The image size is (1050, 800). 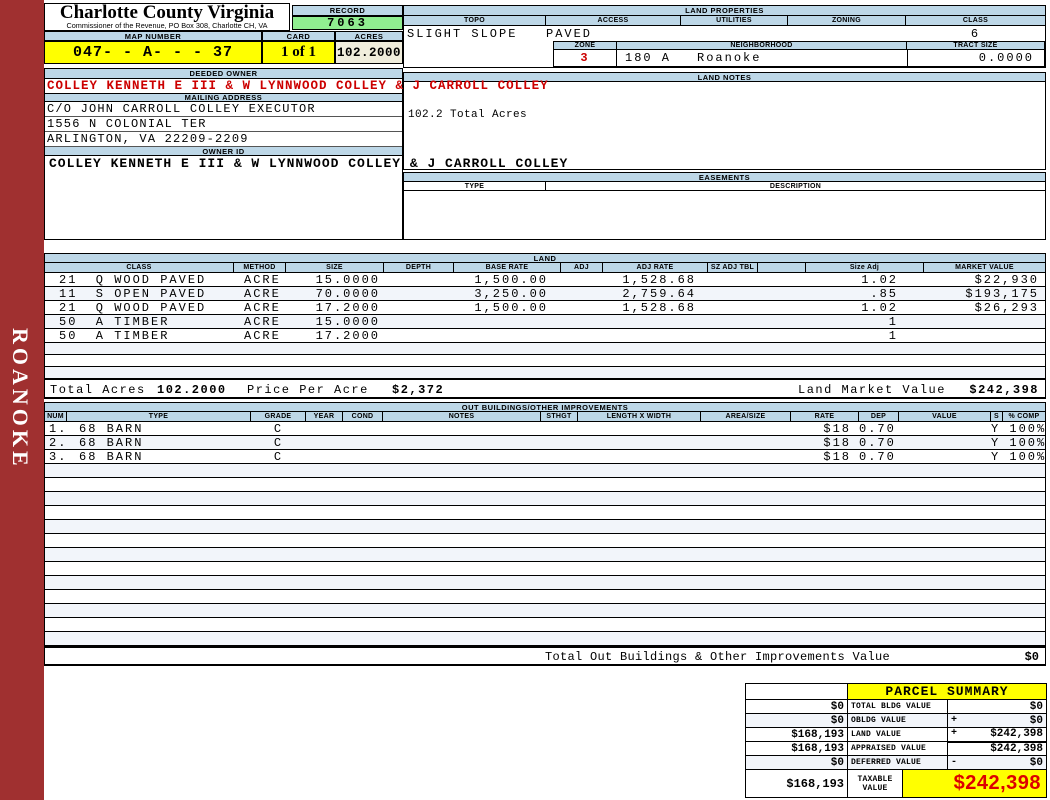 What do you see at coordinates (897, 734) in the screenshot?
I see `ps-label: LAND VALUE` at bounding box center [897, 734].